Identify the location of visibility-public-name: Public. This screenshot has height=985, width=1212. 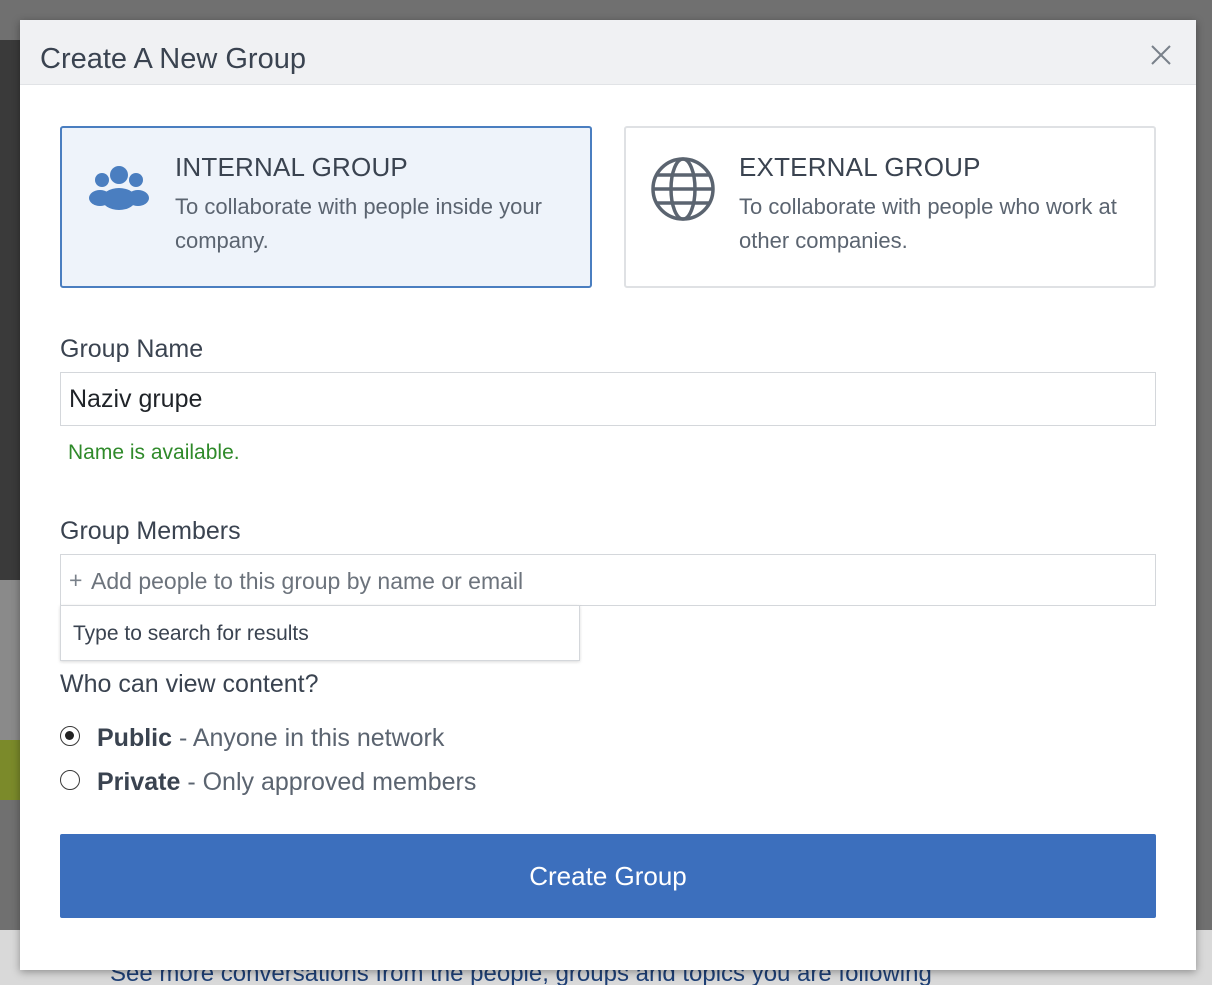
(135, 738).